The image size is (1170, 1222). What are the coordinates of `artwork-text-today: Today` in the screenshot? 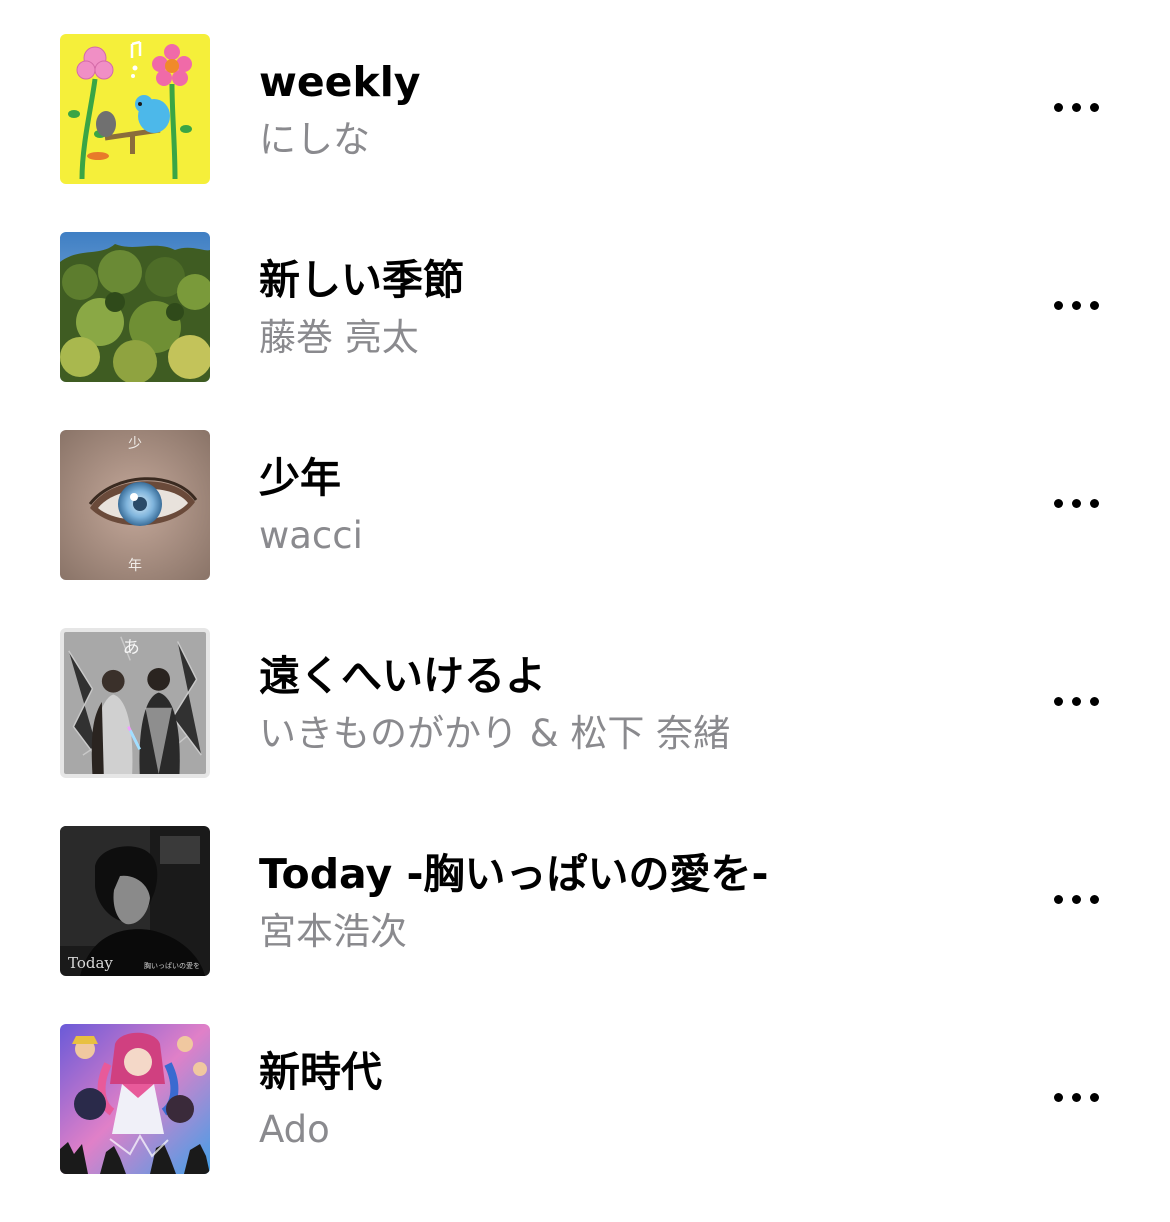 It's located at (90, 963).